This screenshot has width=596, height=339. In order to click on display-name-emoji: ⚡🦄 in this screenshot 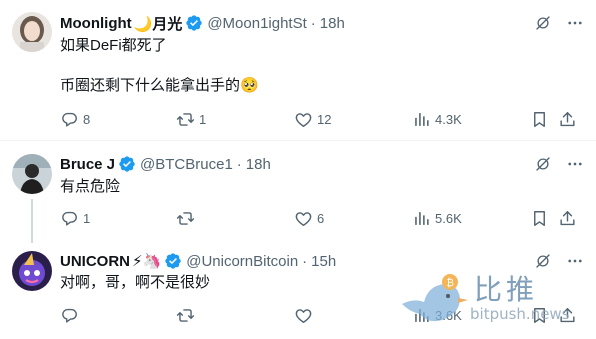, I will do `click(147, 261)`.